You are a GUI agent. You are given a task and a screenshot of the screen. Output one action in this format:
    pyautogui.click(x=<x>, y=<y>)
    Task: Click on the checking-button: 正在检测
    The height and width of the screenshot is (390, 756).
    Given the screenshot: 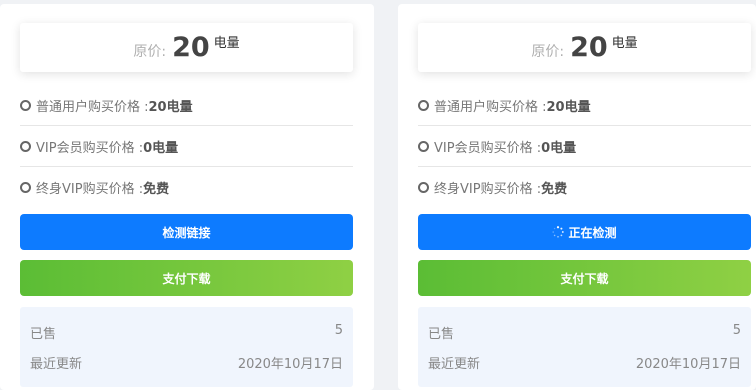 What is the action you would take?
    pyautogui.click(x=584, y=232)
    